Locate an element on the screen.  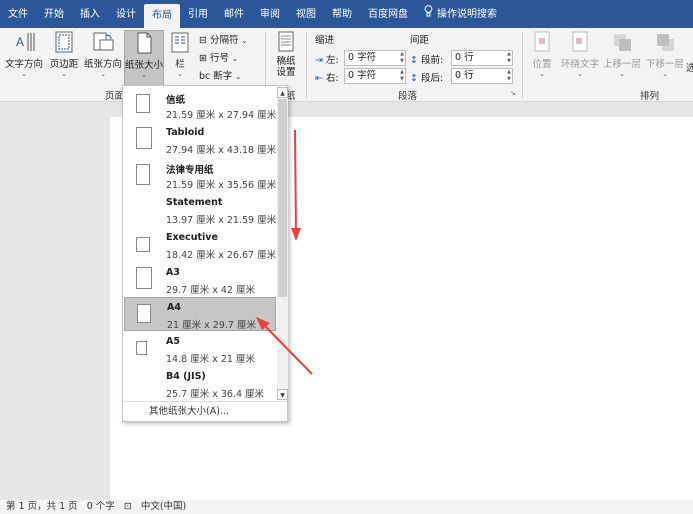
indent-right-row: ⇤ 右: is located at coordinates (327, 77).